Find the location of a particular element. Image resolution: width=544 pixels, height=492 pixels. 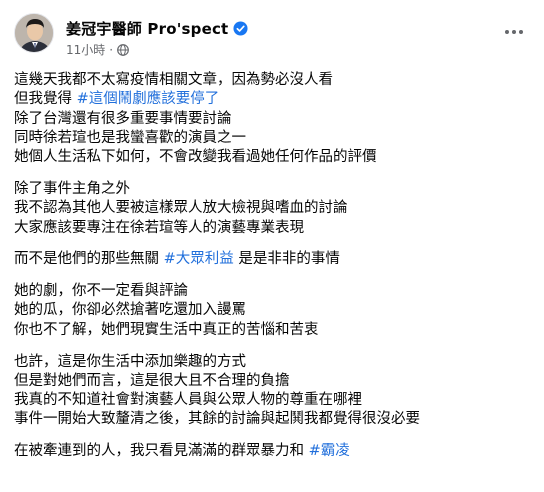

post-line: 這幾天我都不太寫疫情相關文章，因為勢必沒人看 is located at coordinates (274, 80).